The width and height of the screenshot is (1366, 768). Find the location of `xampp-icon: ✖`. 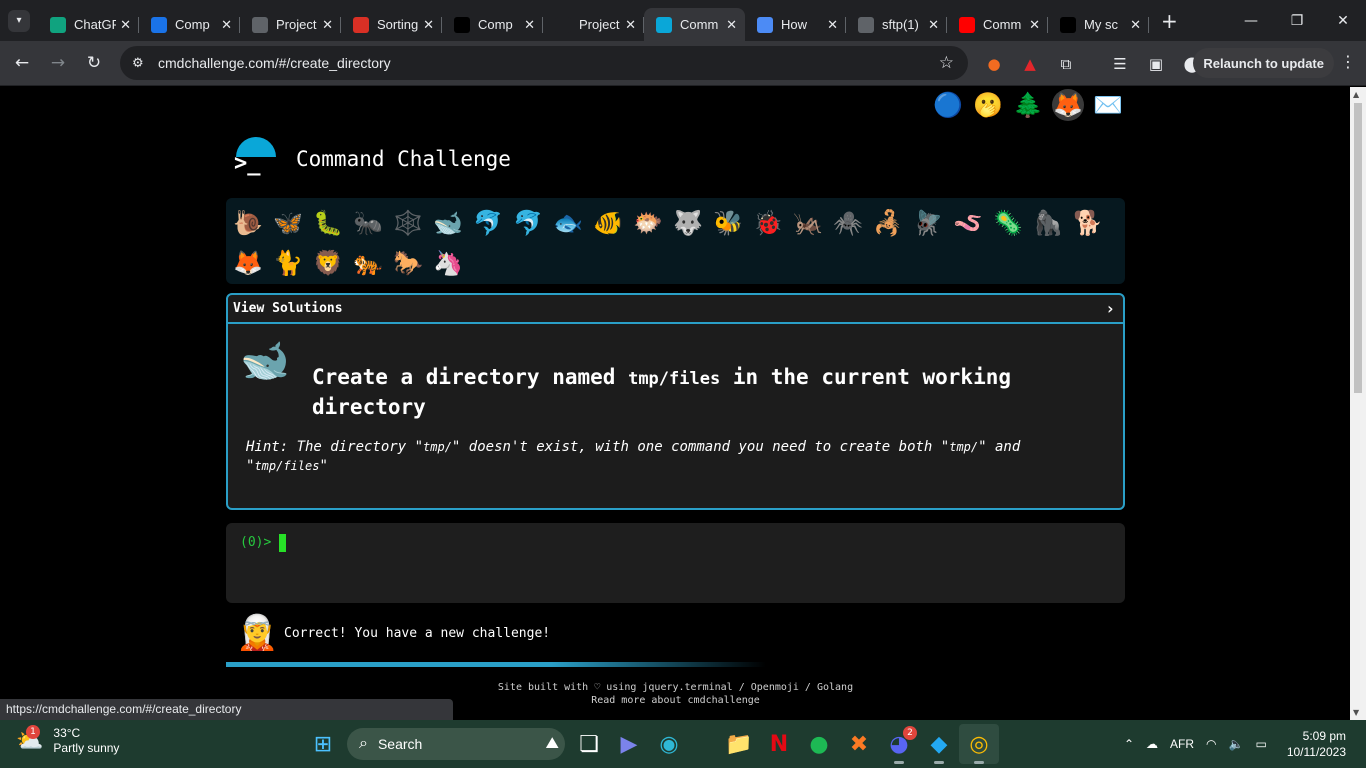

xampp-icon: ✖ is located at coordinates (859, 744).